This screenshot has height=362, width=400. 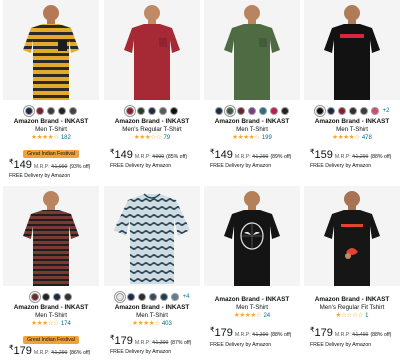 I want to click on review-count: 182, so click(x=66, y=138).